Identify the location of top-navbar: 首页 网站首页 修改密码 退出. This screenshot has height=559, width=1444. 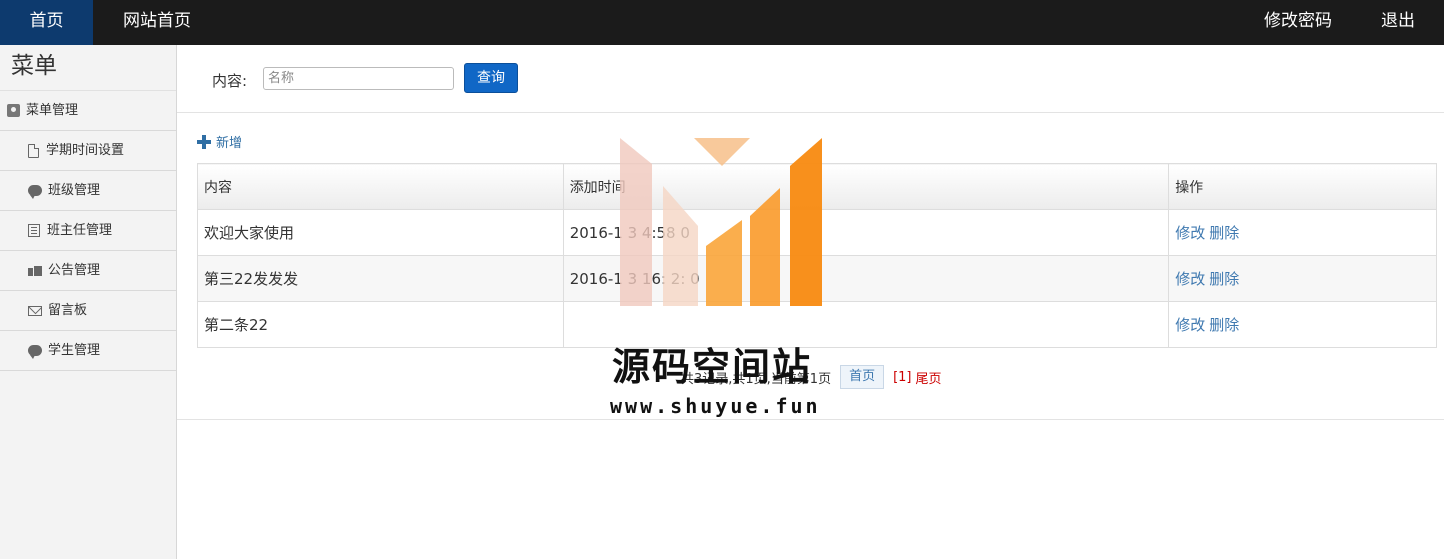
(722, 22).